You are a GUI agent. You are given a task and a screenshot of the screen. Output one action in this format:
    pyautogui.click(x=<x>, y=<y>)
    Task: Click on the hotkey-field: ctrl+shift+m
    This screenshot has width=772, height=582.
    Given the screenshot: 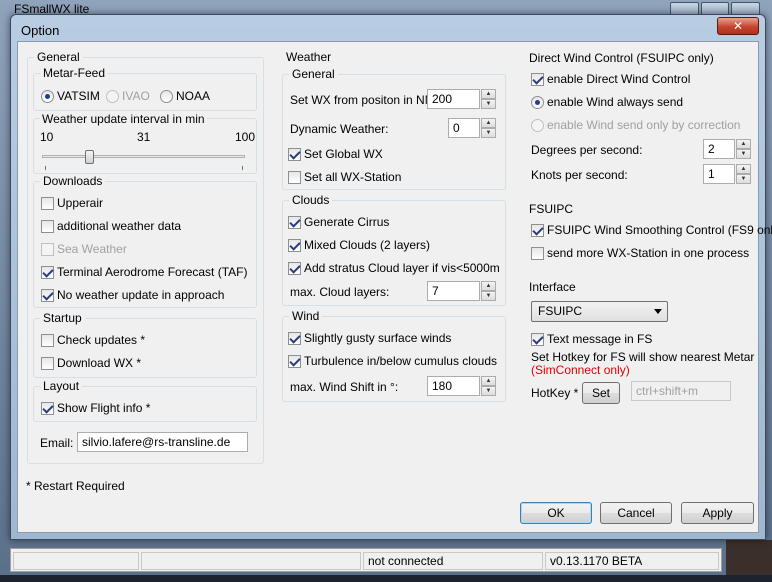 What is the action you would take?
    pyautogui.click(x=681, y=391)
    